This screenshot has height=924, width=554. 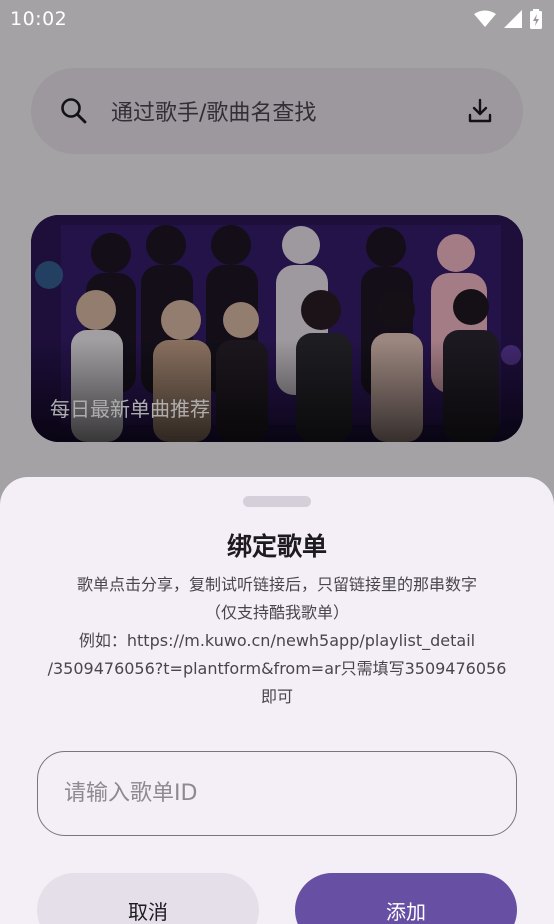 I want to click on status-time: 10:02, so click(x=39, y=19).